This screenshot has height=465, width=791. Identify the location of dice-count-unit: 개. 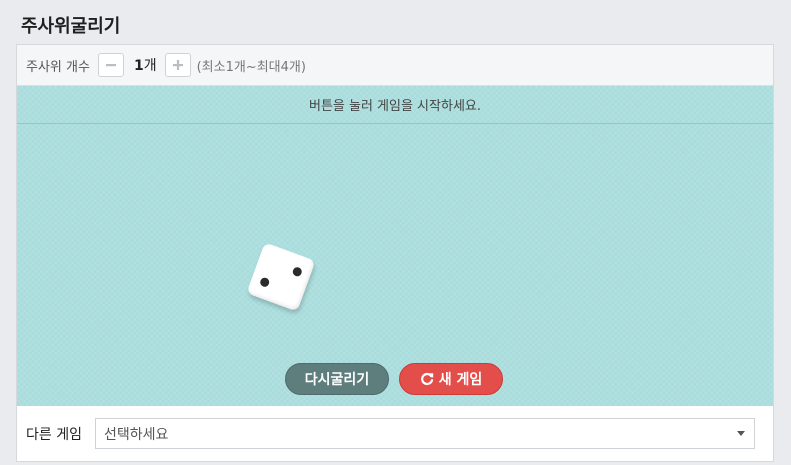
(150, 66).